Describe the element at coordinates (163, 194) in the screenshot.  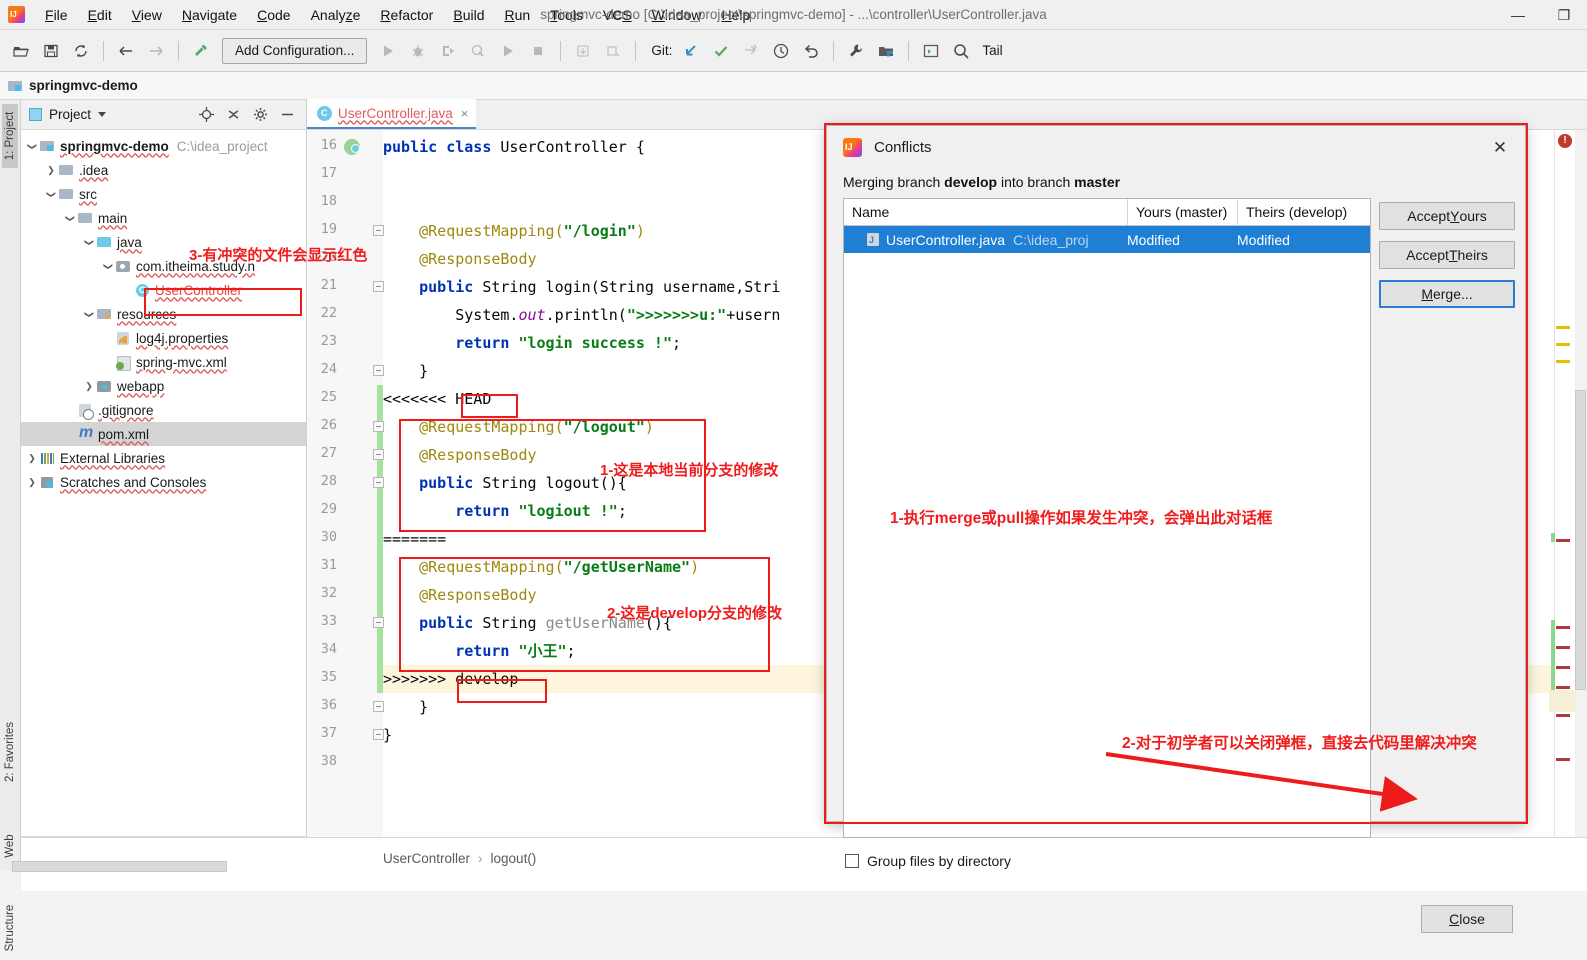
I see `tree-item-src: src` at that location.